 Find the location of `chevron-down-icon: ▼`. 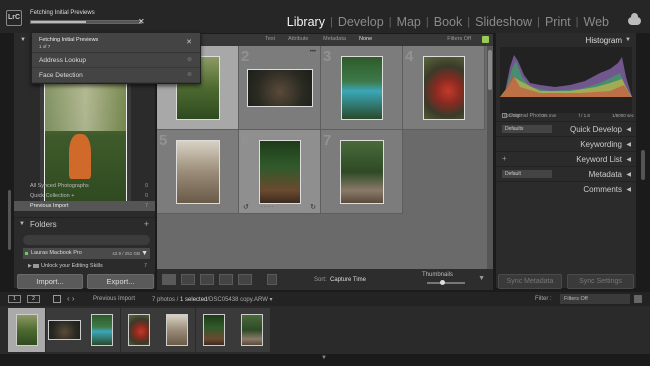

chevron-down-icon: ▼ is located at coordinates (144, 253).